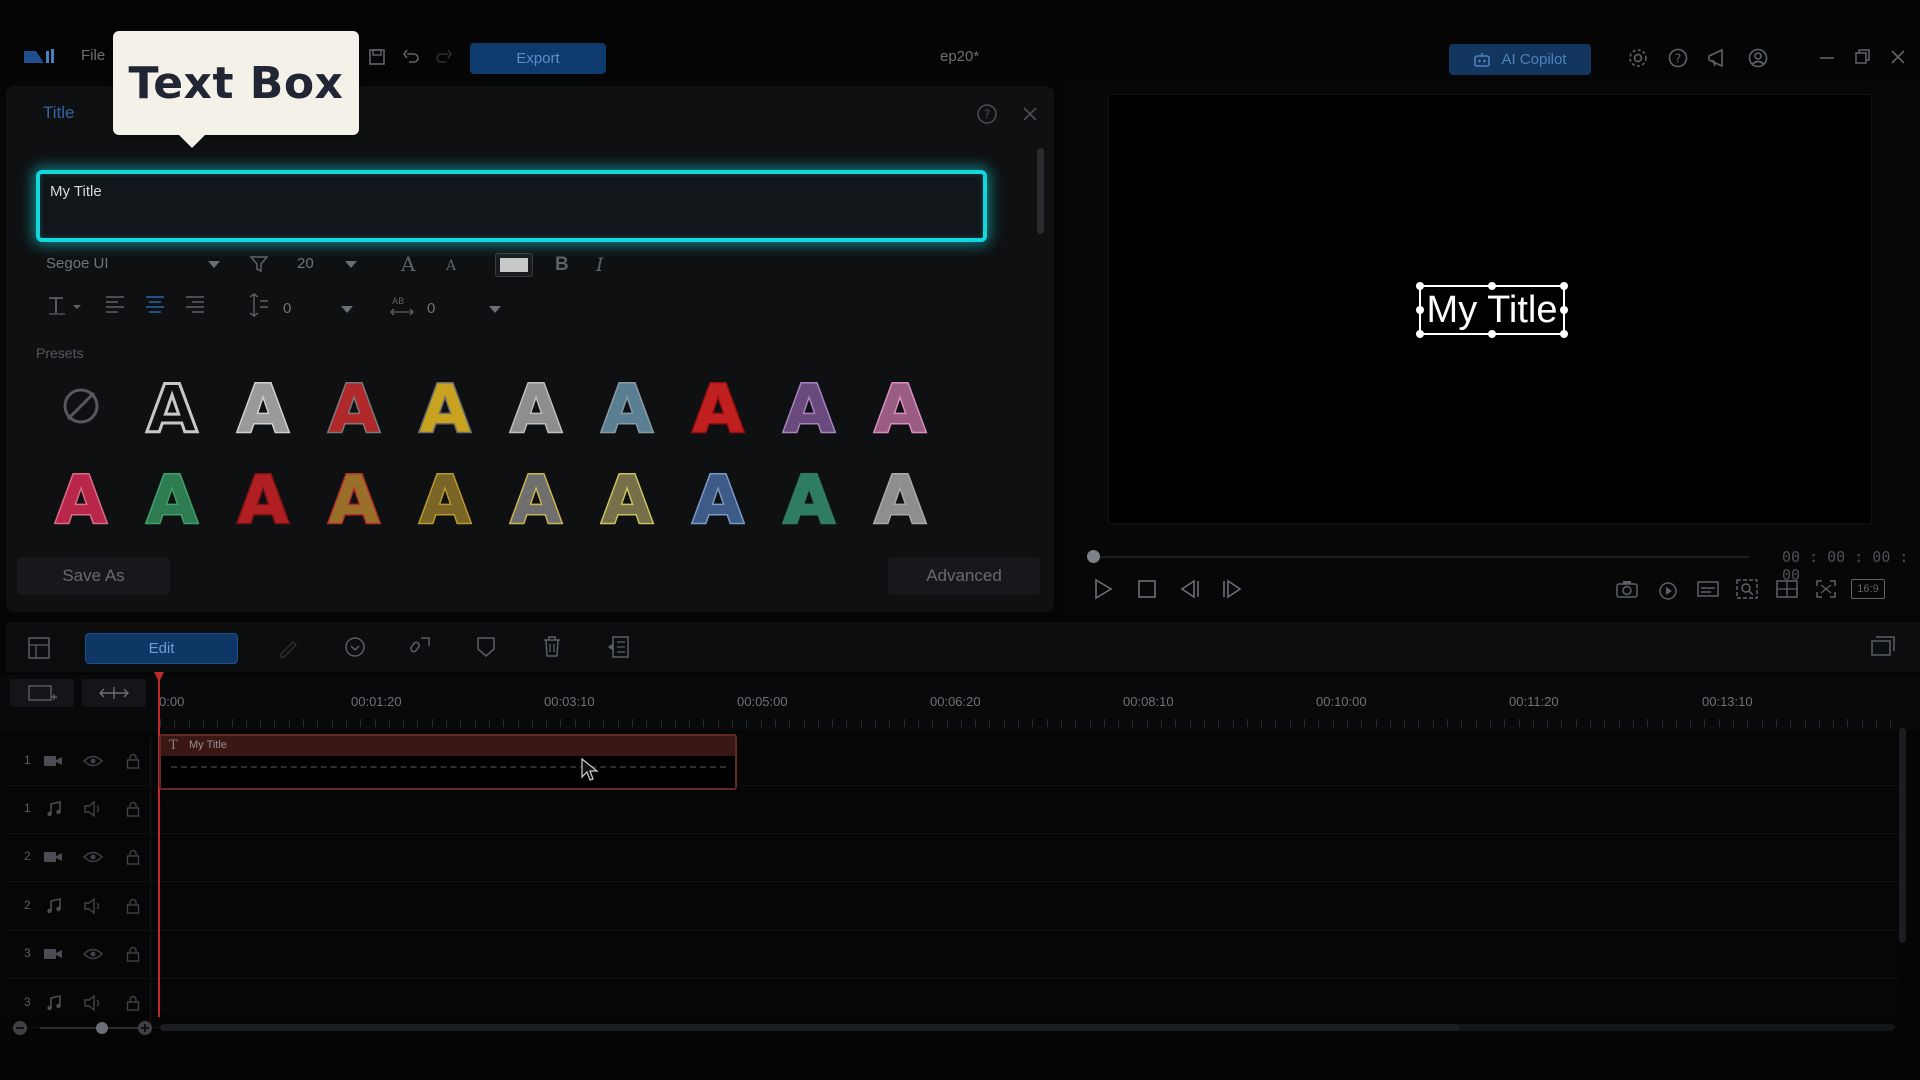 The width and height of the screenshot is (1920, 1080). I want to click on timeline-horizontal-scrollbar, so click(1027, 1027).